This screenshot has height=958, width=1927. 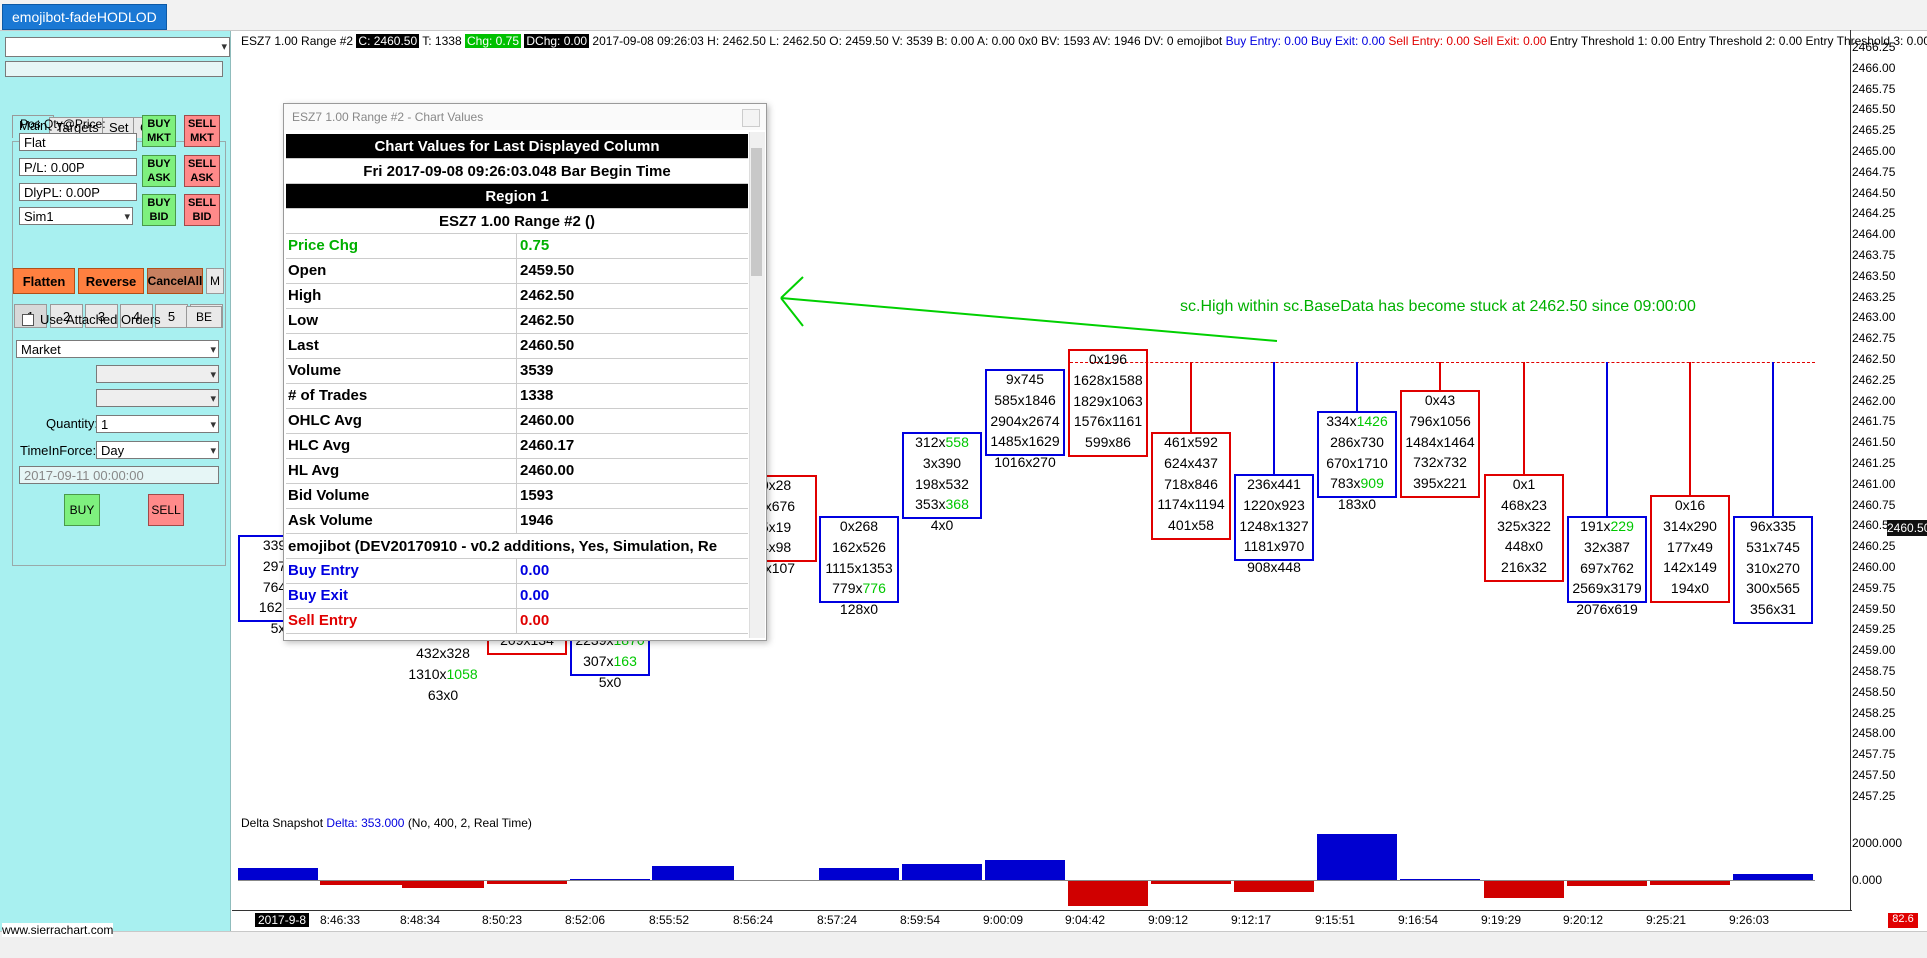 What do you see at coordinates (166, 510) in the screenshot?
I see `sell-button: SELL` at bounding box center [166, 510].